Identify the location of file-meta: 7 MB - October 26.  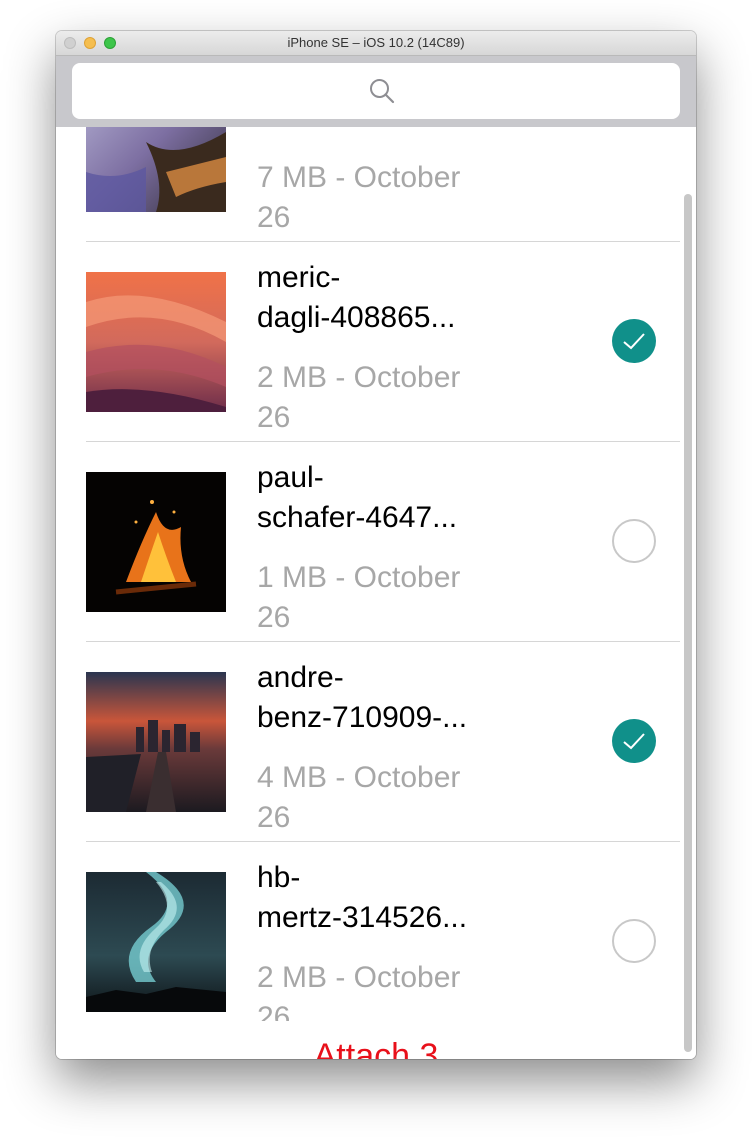
(359, 197).